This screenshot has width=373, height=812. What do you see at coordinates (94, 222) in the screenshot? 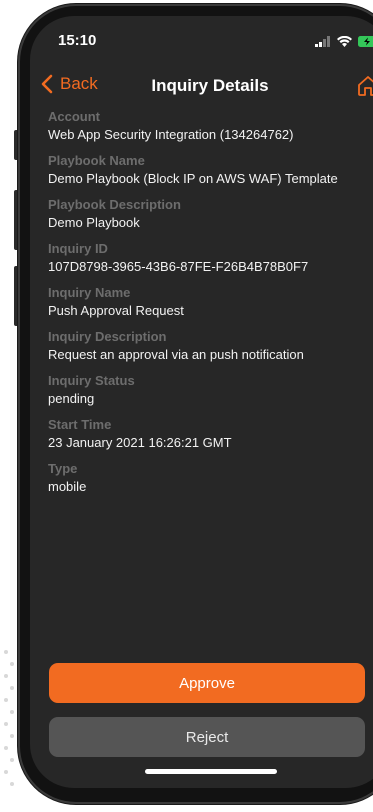
I see `field-value: Demo Playbook` at bounding box center [94, 222].